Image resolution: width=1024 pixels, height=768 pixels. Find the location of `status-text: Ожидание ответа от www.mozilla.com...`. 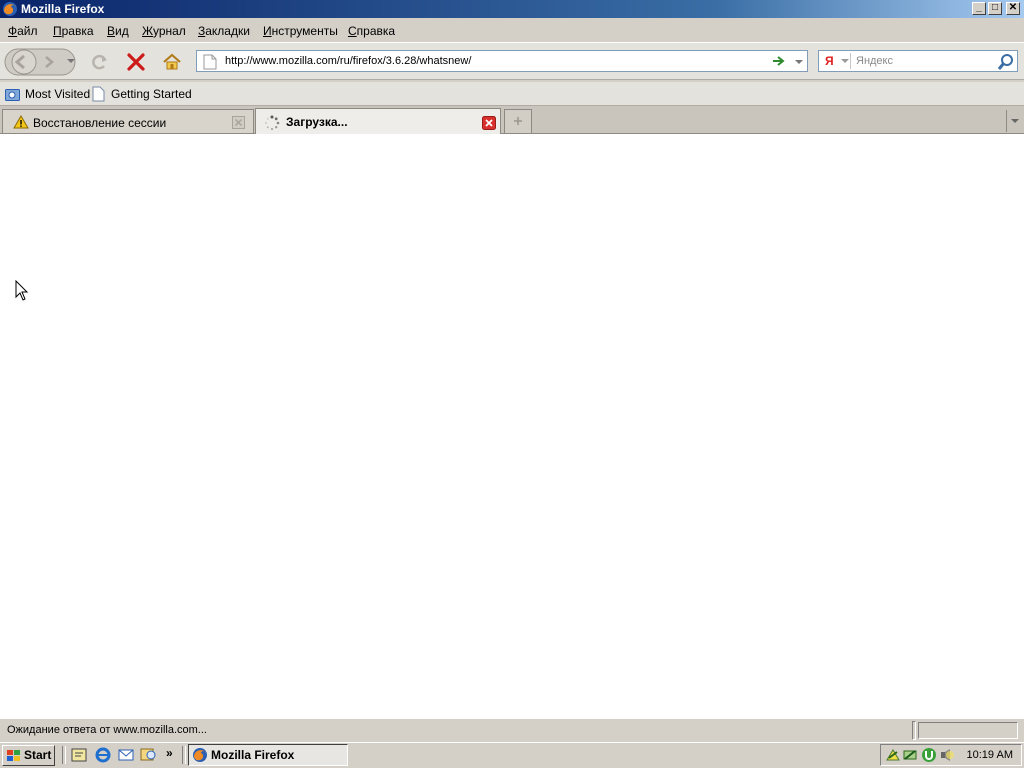

status-text: Ожидание ответа от www.mozilla.com... is located at coordinates (107, 730).